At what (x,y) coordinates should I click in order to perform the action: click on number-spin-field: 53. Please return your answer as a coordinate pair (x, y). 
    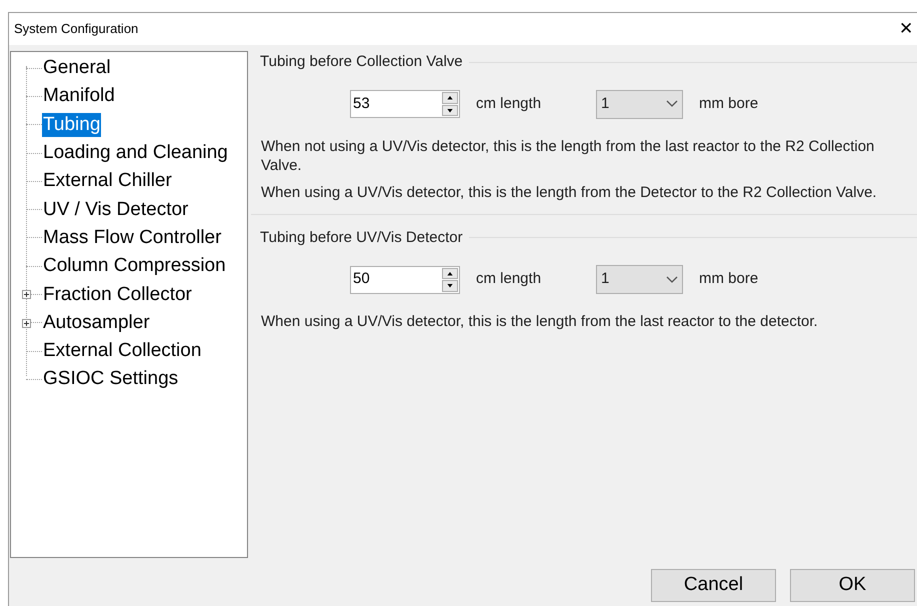
    Looking at the image, I should click on (405, 104).